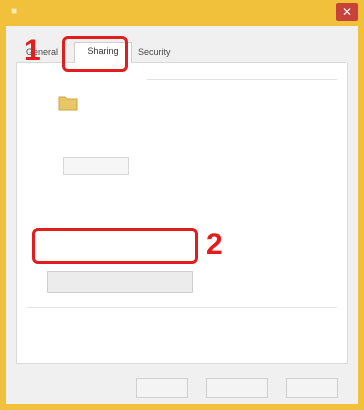 The height and width of the screenshot is (410, 364). I want to click on ok-button, so click(162, 388).